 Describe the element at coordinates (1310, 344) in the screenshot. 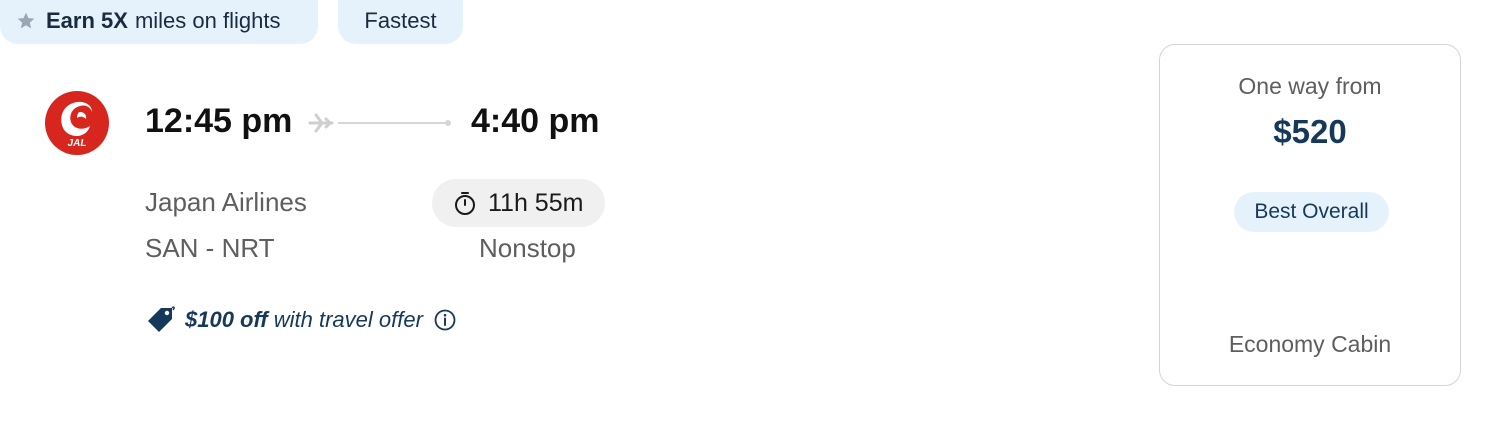

I see `cabin-class: Economy Cabin` at that location.